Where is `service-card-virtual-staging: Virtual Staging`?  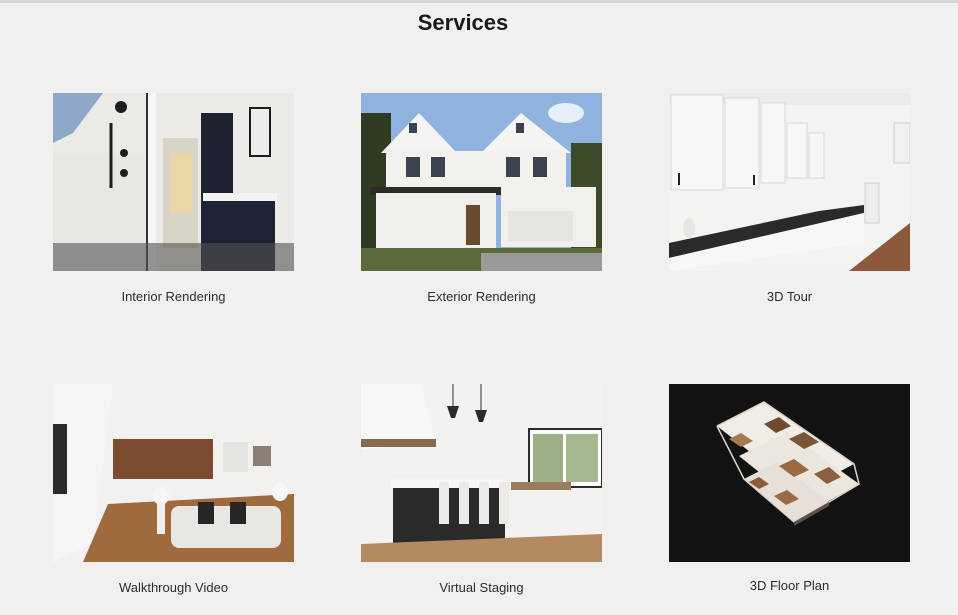
service-card-virtual-staging: Virtual Staging is located at coordinates (481, 489).